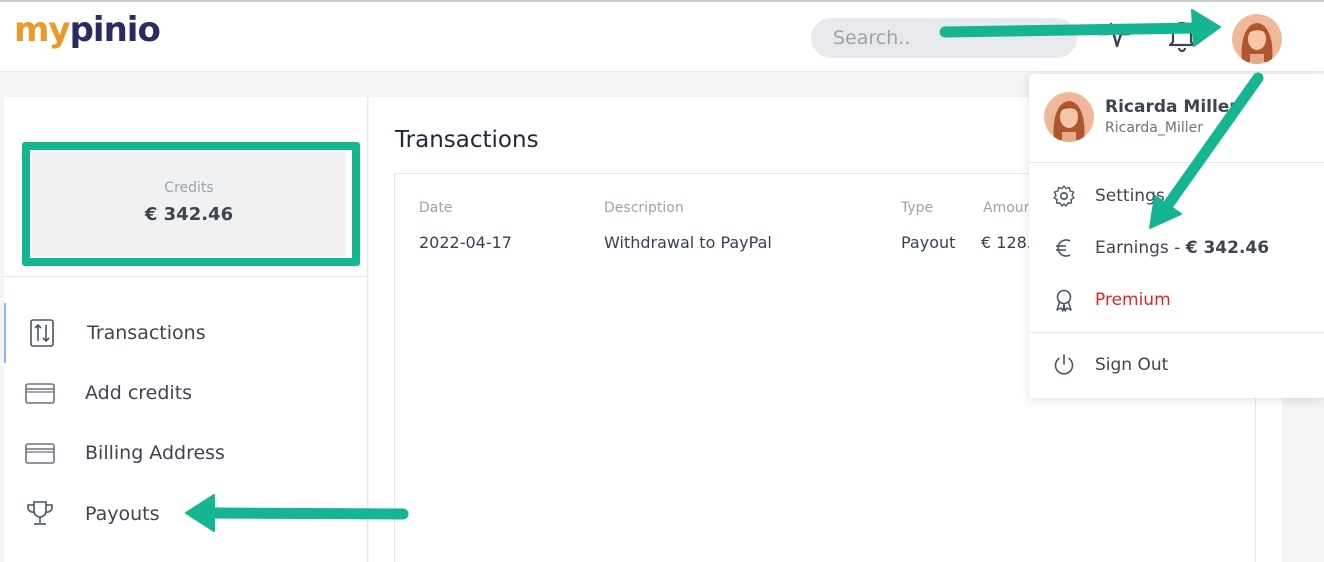 This screenshot has width=1324, height=562. Describe the element at coordinates (139, 393) in the screenshot. I see `sidebar-item-label: Add credits` at that location.